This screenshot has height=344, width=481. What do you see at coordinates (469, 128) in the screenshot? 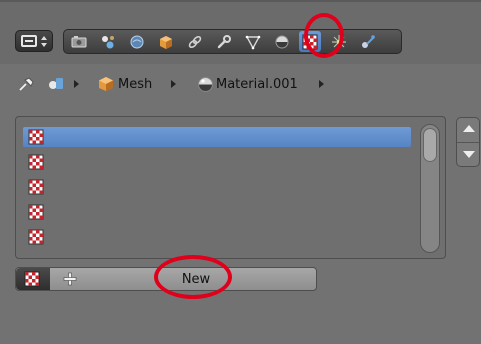
I see `move-up-icon` at bounding box center [469, 128].